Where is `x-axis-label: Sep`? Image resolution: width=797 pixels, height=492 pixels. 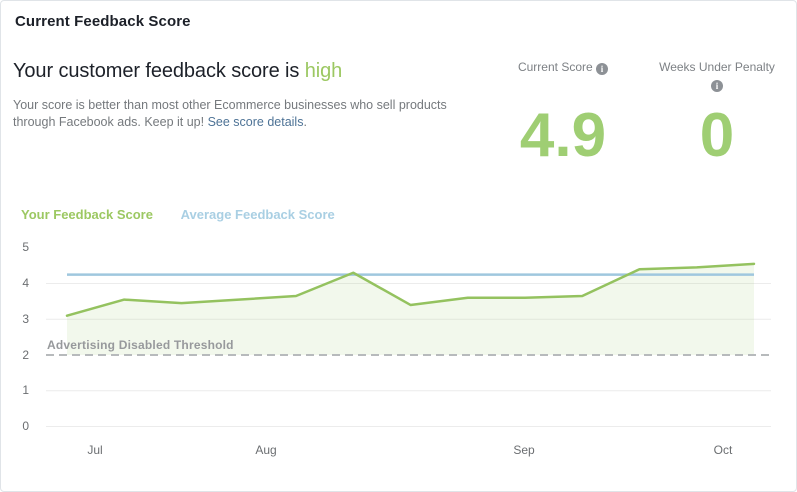
x-axis-label: Sep is located at coordinates (524, 450).